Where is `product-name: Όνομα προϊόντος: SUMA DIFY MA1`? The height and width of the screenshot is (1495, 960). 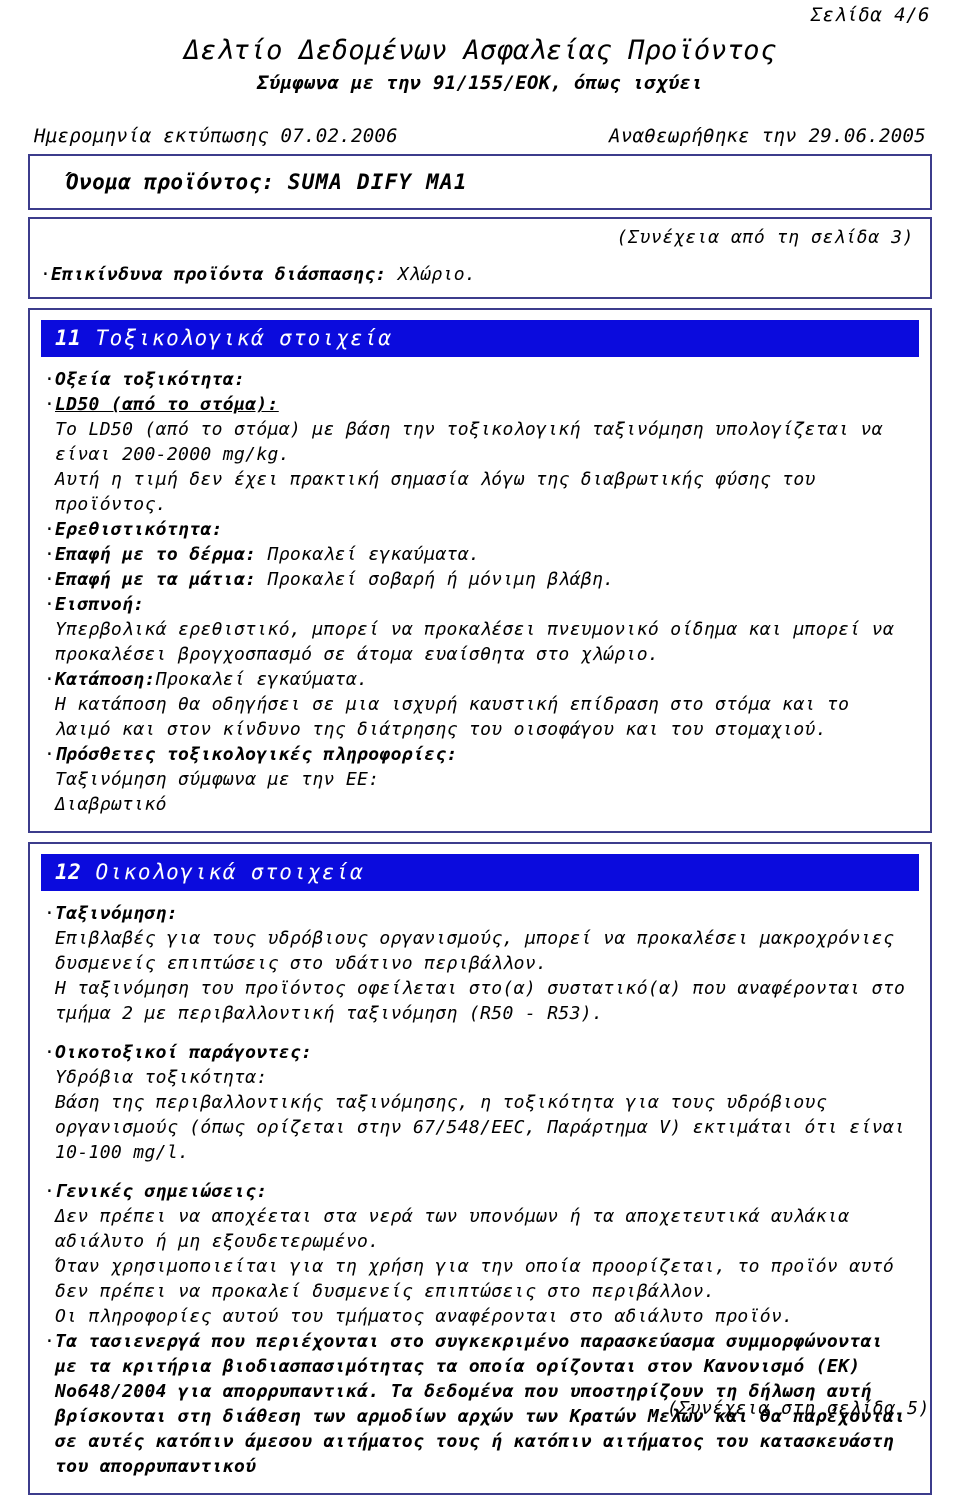
product-name: Όνομα προϊόντος: SUMA DIFY MA1 is located at coordinates (491, 182).